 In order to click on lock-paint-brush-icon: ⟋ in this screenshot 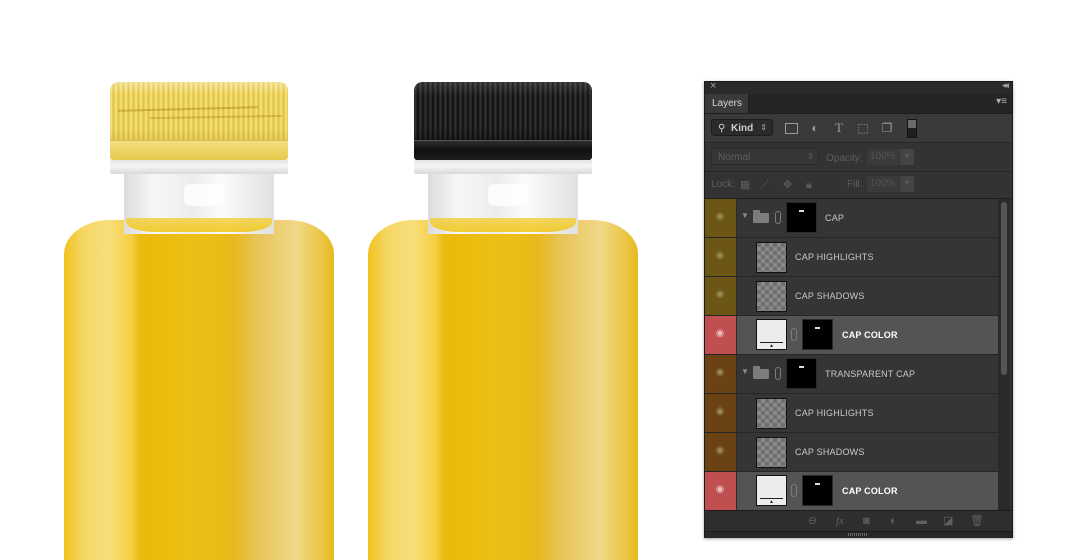, I will do `click(765, 185)`.